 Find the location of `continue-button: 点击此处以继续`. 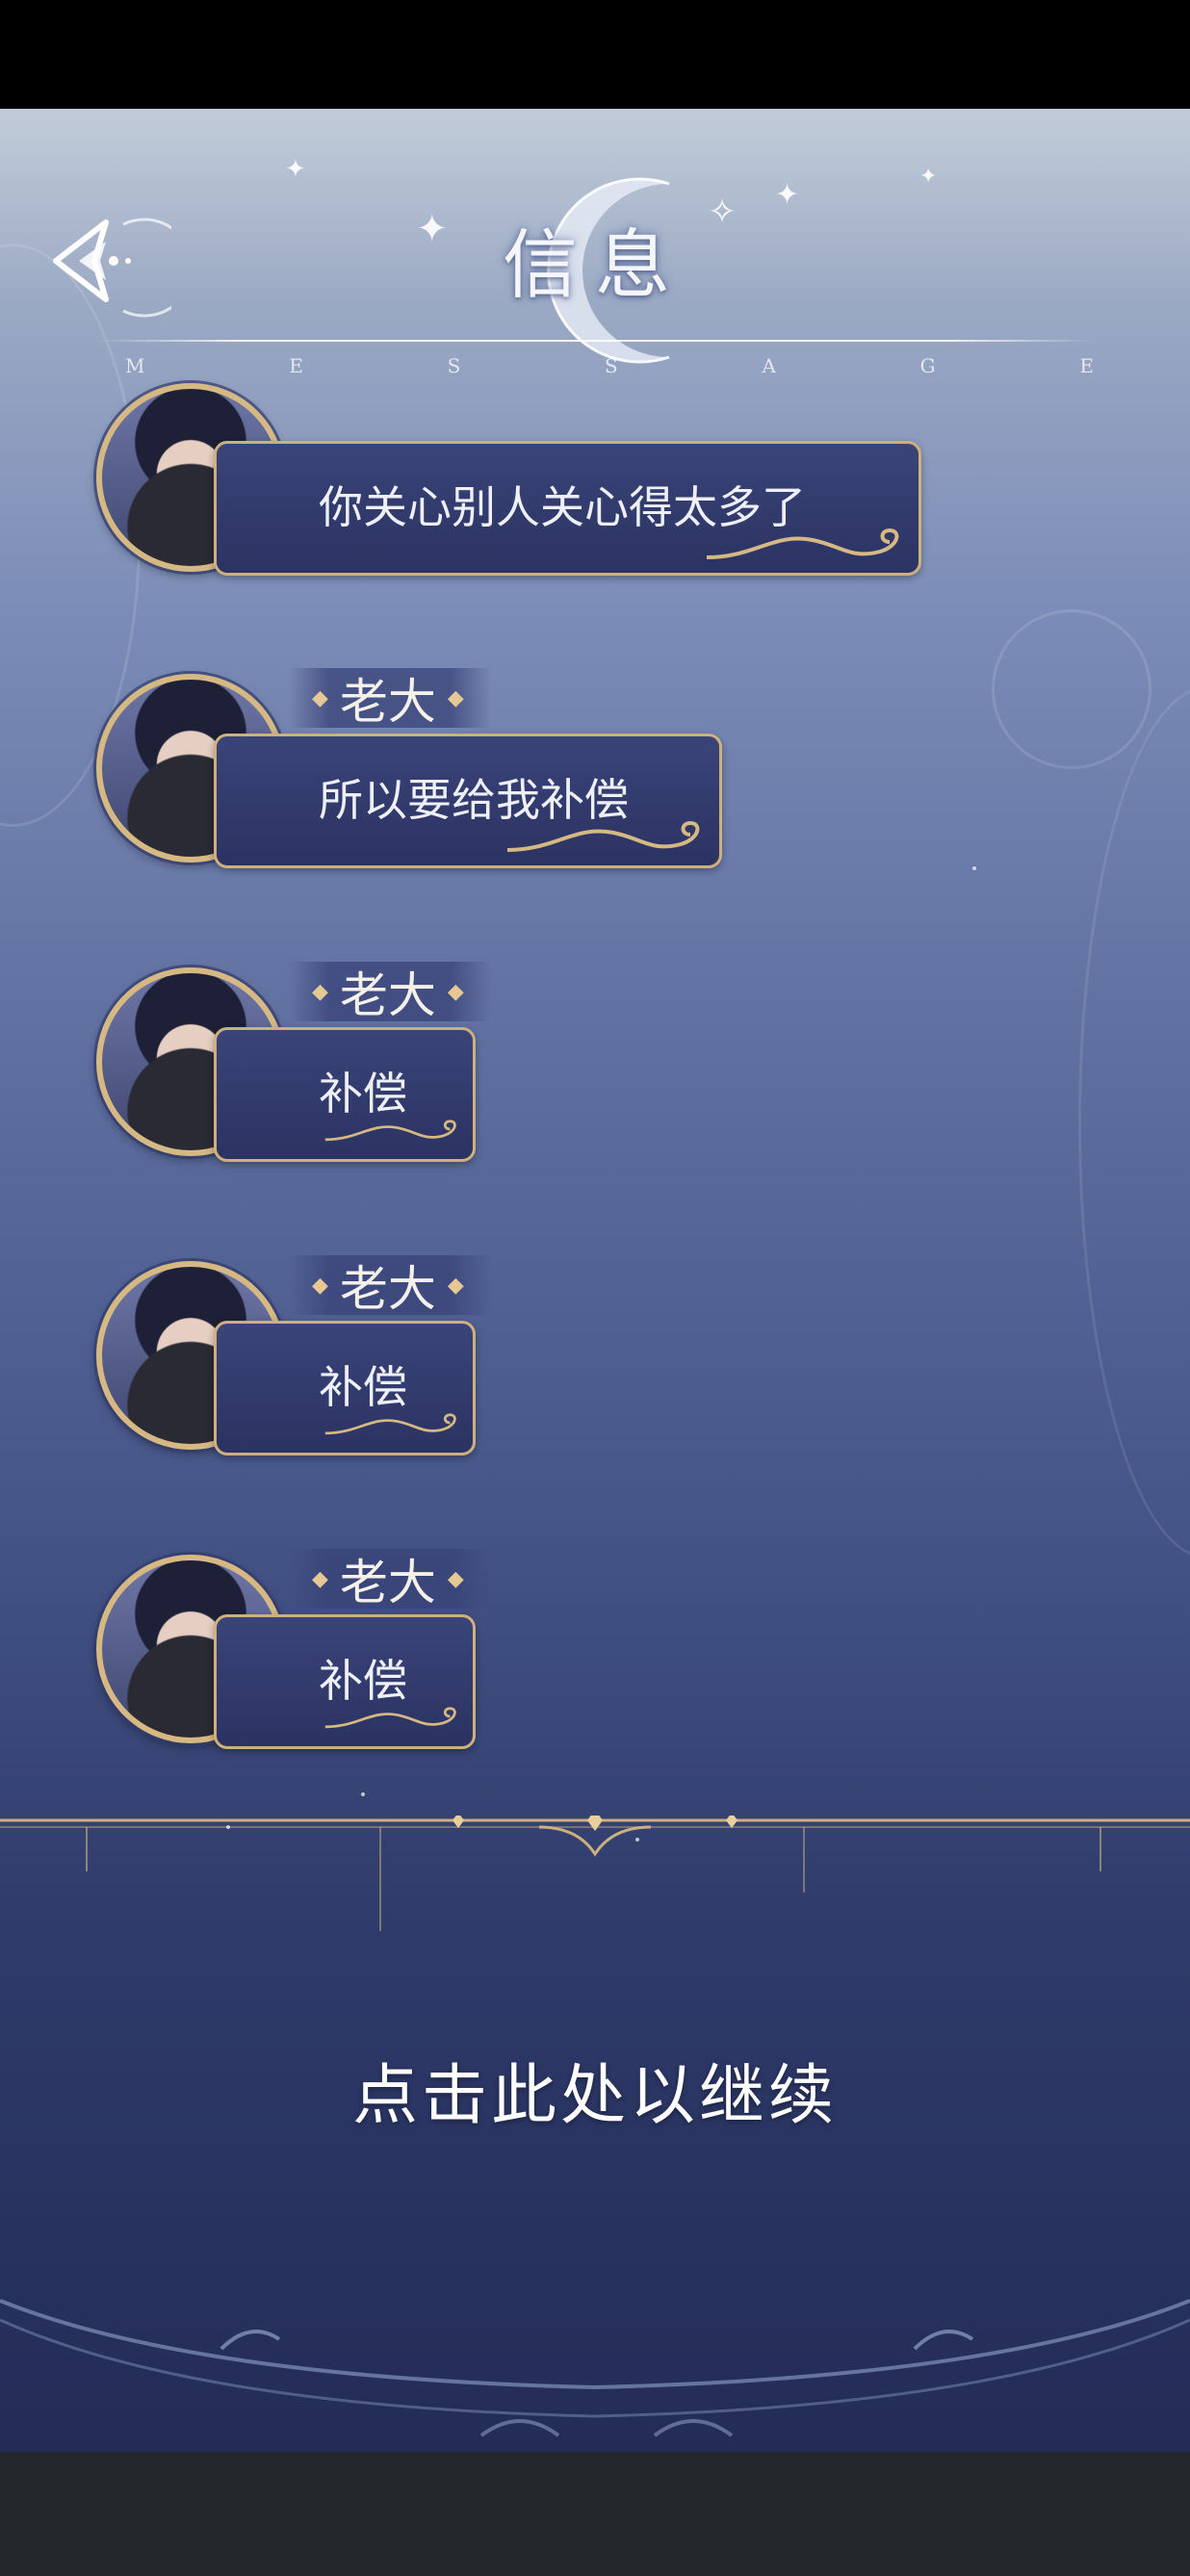

continue-button: 点击此处以继续 is located at coordinates (595, 2089).